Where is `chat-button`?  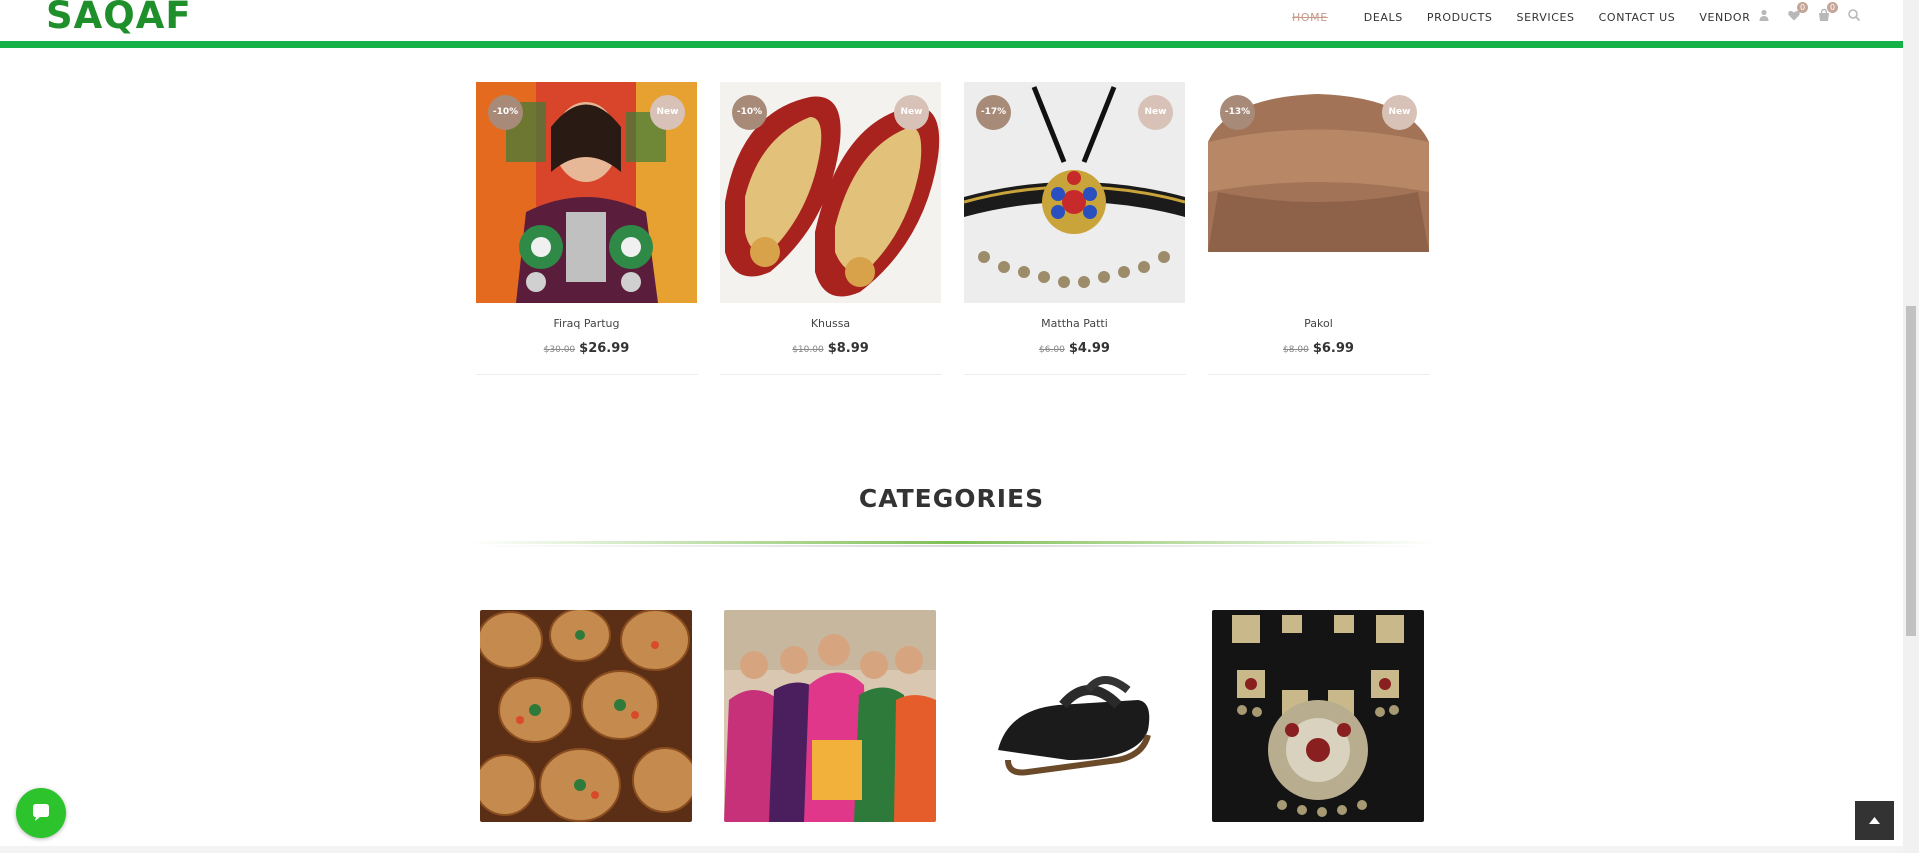
chat-button is located at coordinates (41, 813).